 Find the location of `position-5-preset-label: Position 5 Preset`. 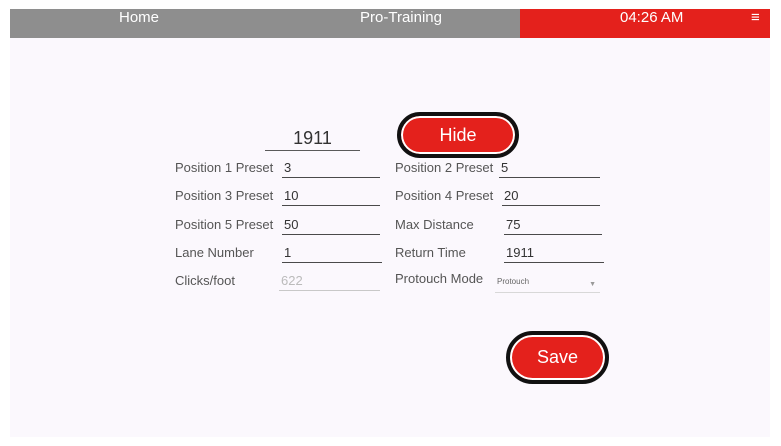

position-5-preset-label: Position 5 Preset is located at coordinates (224, 224).